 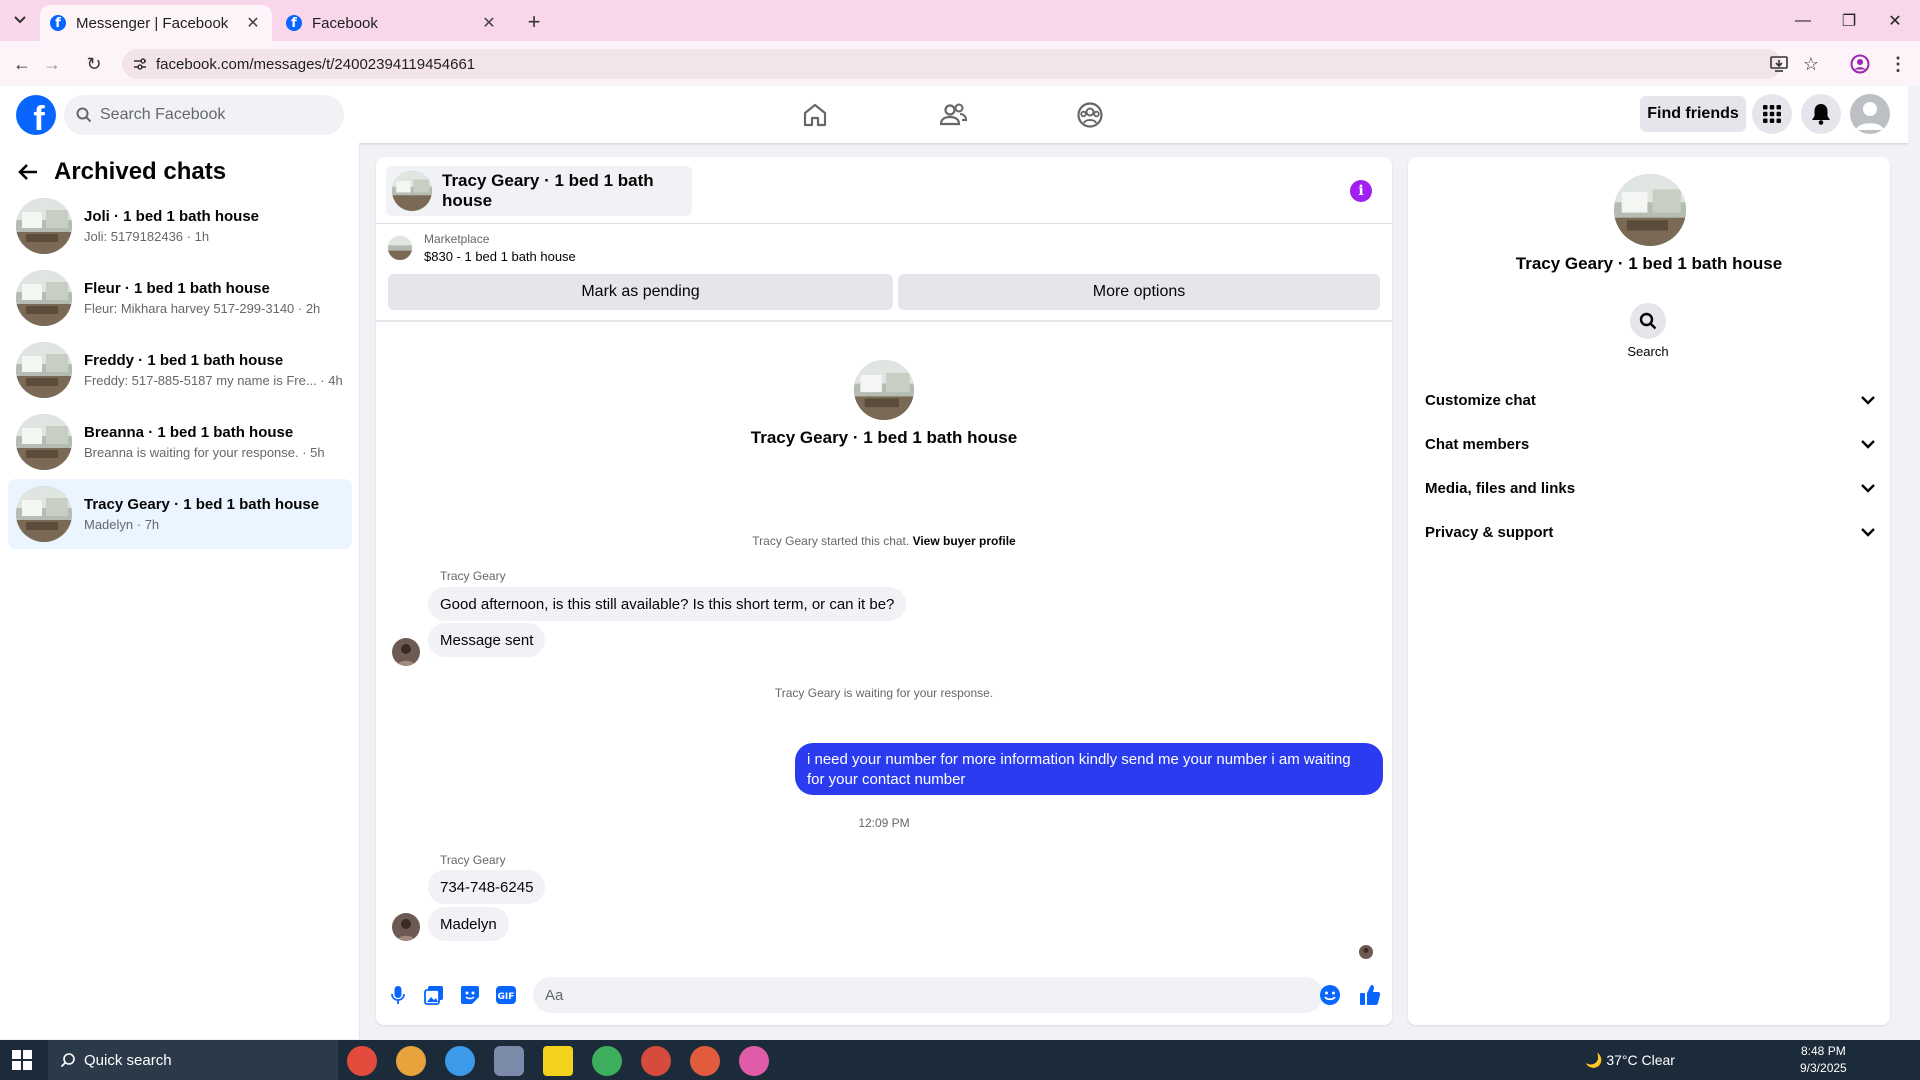 What do you see at coordinates (1895, 20) in the screenshot?
I see `close-window-button: ✕` at bounding box center [1895, 20].